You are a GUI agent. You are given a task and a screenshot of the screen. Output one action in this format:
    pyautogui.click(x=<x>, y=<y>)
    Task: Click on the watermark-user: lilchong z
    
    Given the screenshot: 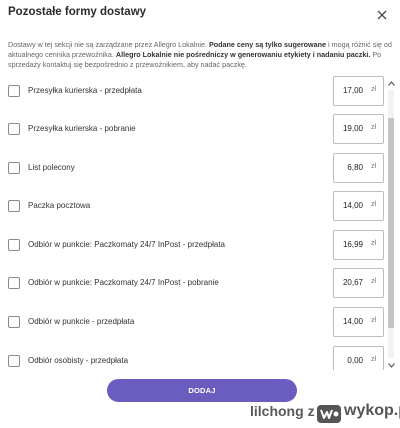 What is the action you would take?
    pyautogui.click(x=282, y=411)
    